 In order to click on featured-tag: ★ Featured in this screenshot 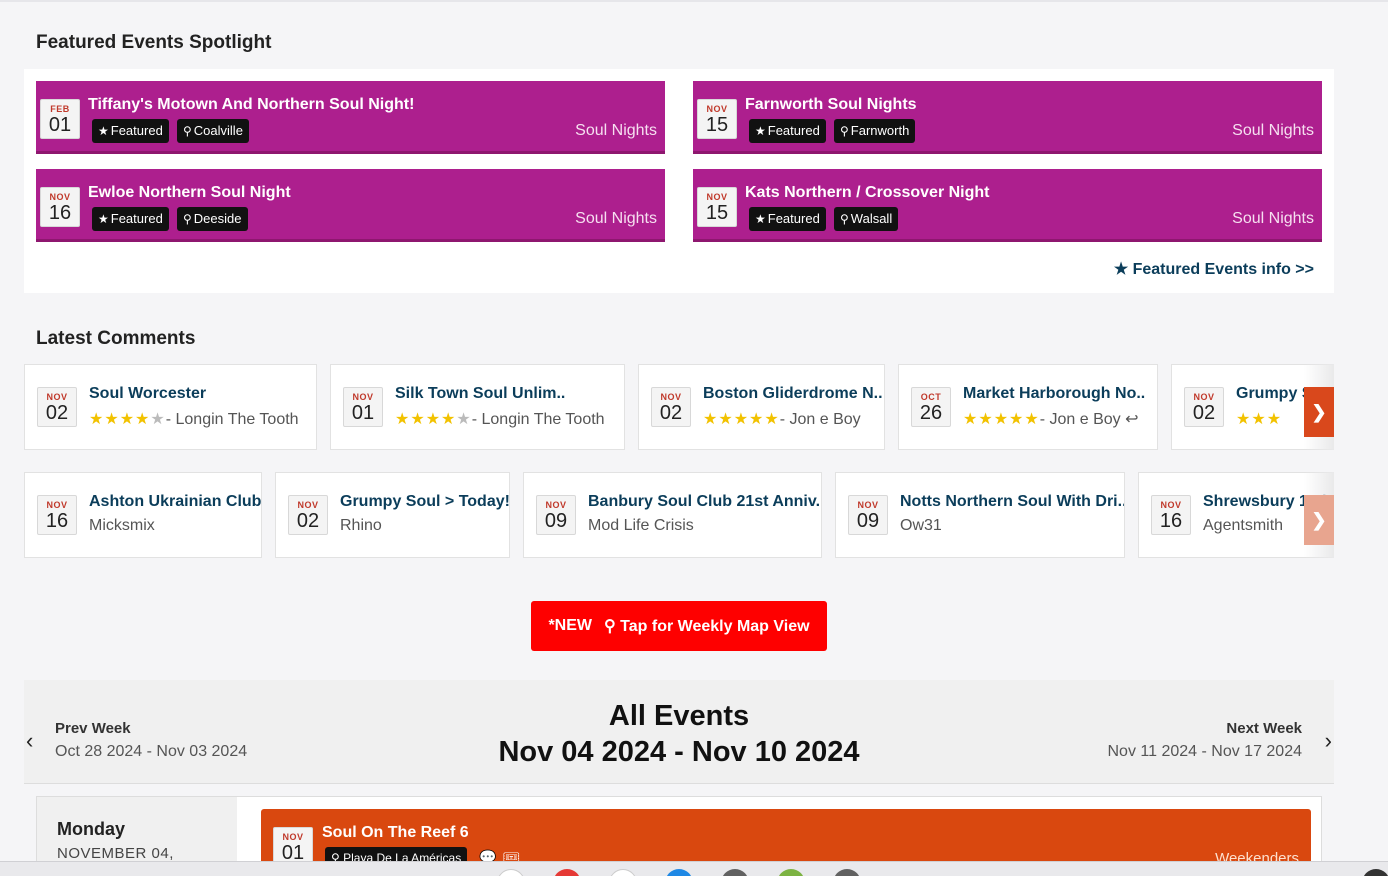, I will do `click(130, 131)`.